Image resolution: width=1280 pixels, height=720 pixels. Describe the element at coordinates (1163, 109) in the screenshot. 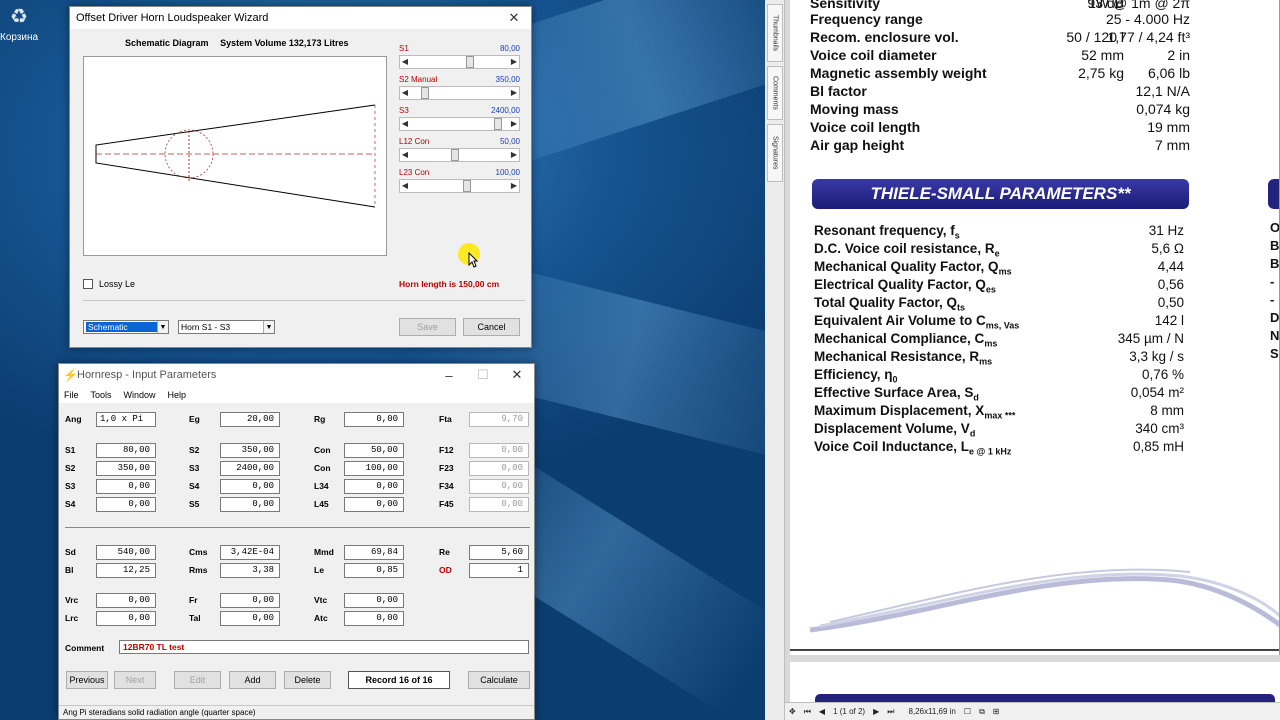

I see `spec-value: 0,074 kg` at that location.